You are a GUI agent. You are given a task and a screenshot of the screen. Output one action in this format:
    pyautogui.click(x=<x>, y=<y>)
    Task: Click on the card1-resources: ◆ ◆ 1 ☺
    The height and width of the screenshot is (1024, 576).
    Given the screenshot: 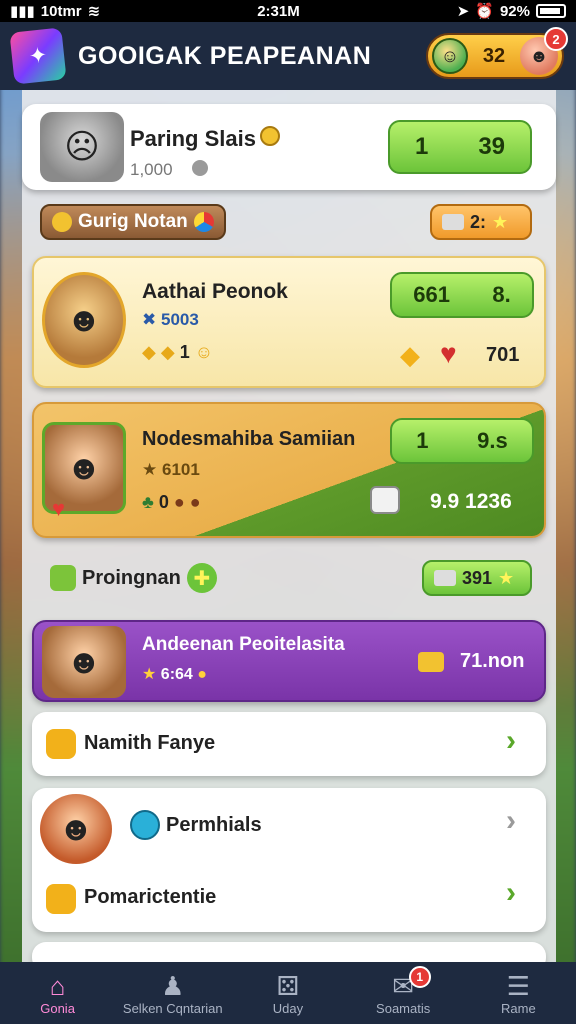 What is the action you would take?
    pyautogui.click(x=178, y=352)
    